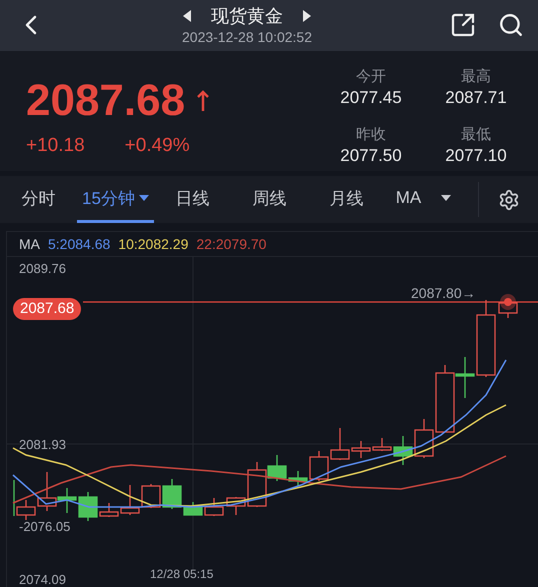 The height and width of the screenshot is (587, 538). Describe the element at coordinates (371, 97) in the screenshot. I see `stat-value: 2077.45` at that location.